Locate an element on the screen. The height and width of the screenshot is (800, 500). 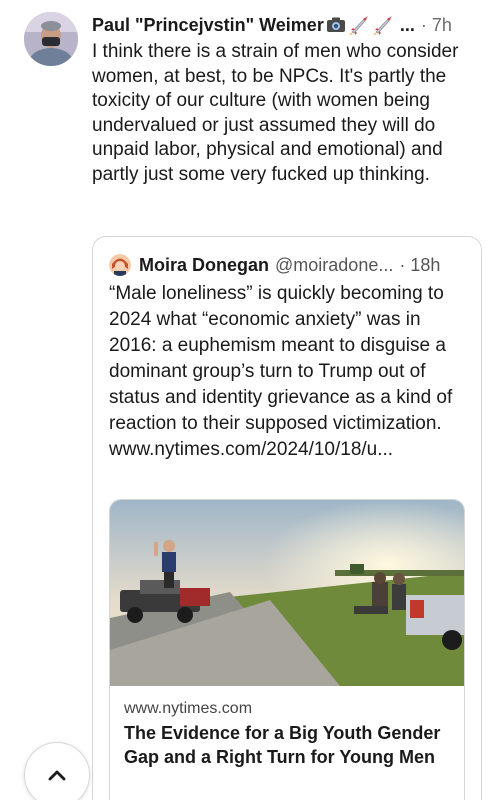
avatar is located at coordinates (51, 39).